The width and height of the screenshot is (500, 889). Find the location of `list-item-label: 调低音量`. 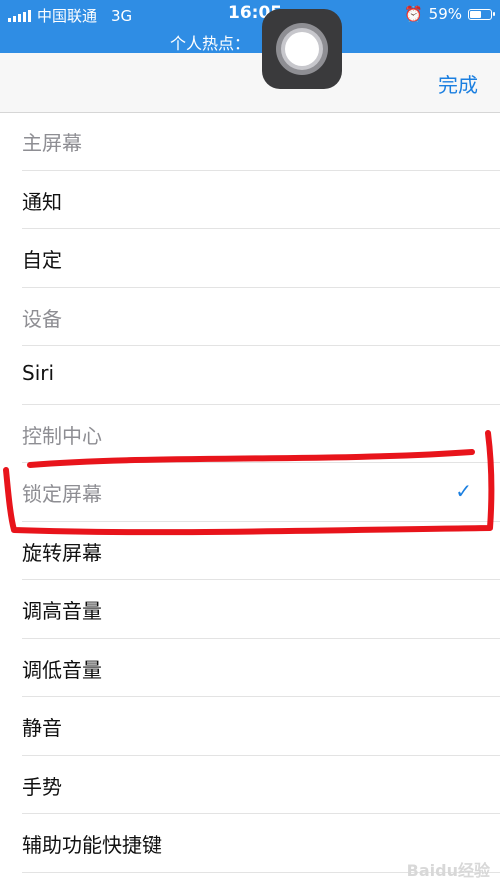

list-item-label: 调低音量 is located at coordinates (62, 669).